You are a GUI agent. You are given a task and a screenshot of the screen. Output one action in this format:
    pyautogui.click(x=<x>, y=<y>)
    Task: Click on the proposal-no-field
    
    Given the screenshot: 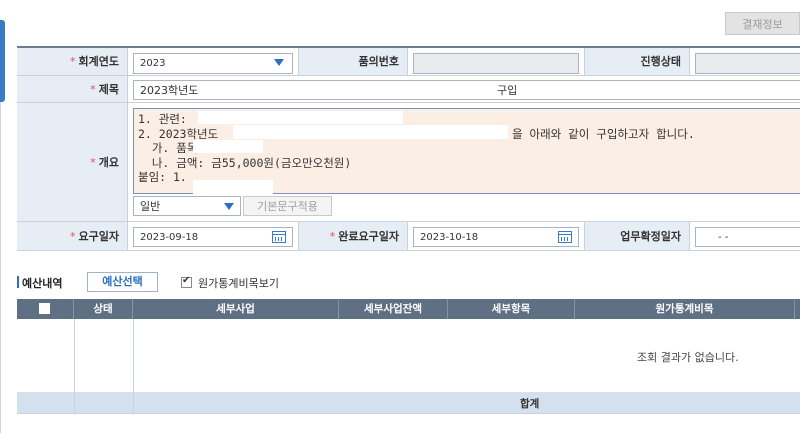 What is the action you would take?
    pyautogui.click(x=496, y=63)
    